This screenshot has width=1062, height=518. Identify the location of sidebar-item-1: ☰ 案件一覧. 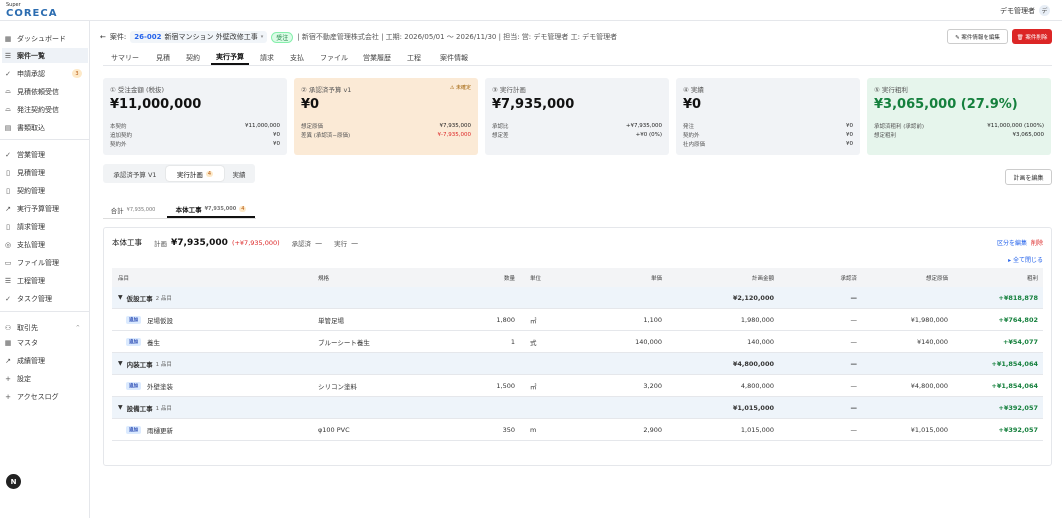
(45, 55).